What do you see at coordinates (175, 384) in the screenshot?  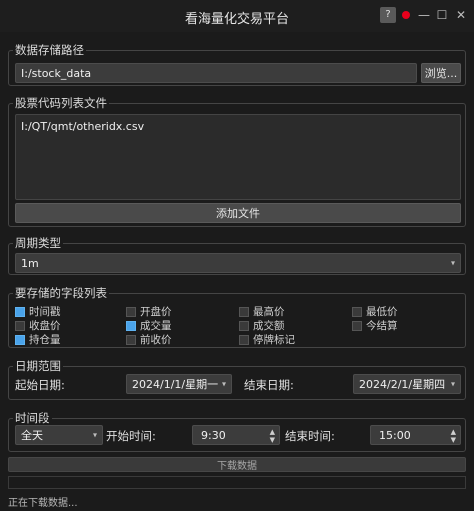 I see `start-date-value: 2024/1/1/星期一` at bounding box center [175, 384].